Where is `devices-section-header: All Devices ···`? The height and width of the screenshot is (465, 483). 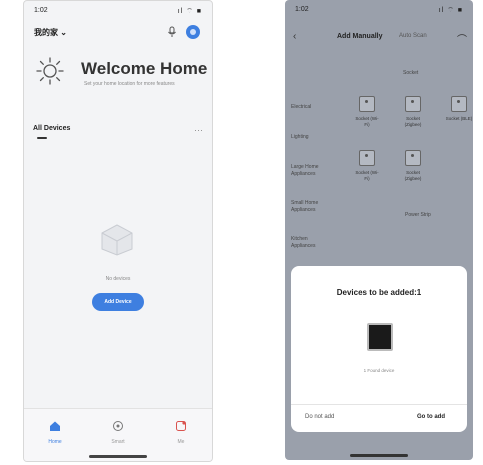
devices-section-header: All Devices ··· is located at coordinates (118, 132).